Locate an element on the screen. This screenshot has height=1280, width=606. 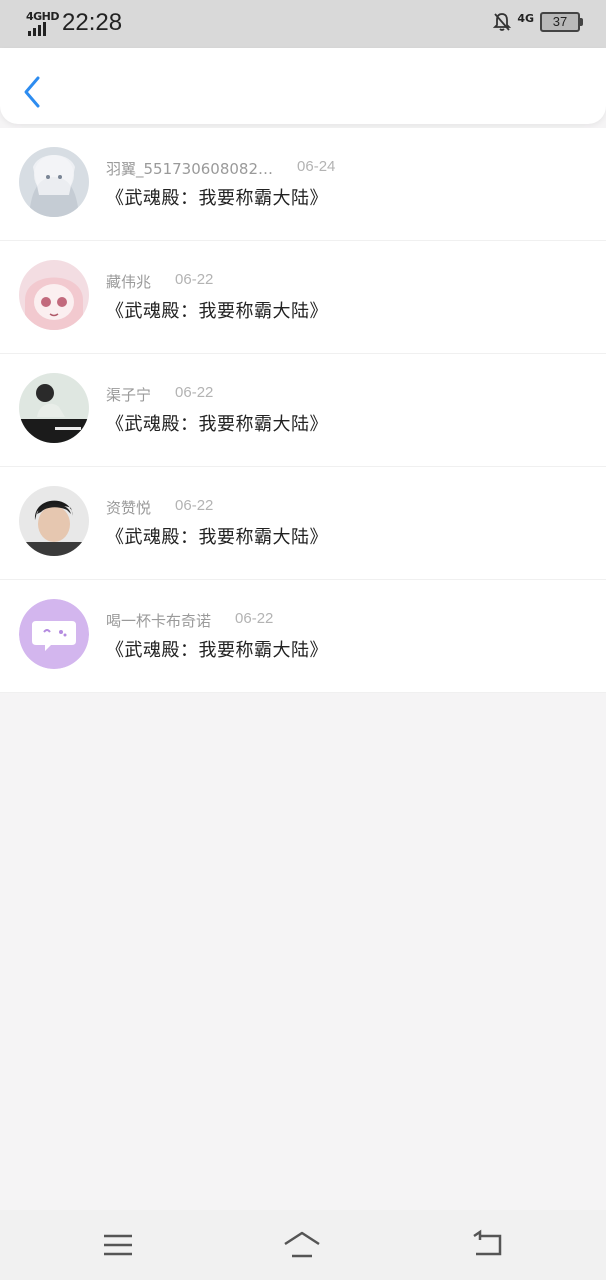
user-name: 喝一杯卡布奇诺 is located at coordinates (159, 621).